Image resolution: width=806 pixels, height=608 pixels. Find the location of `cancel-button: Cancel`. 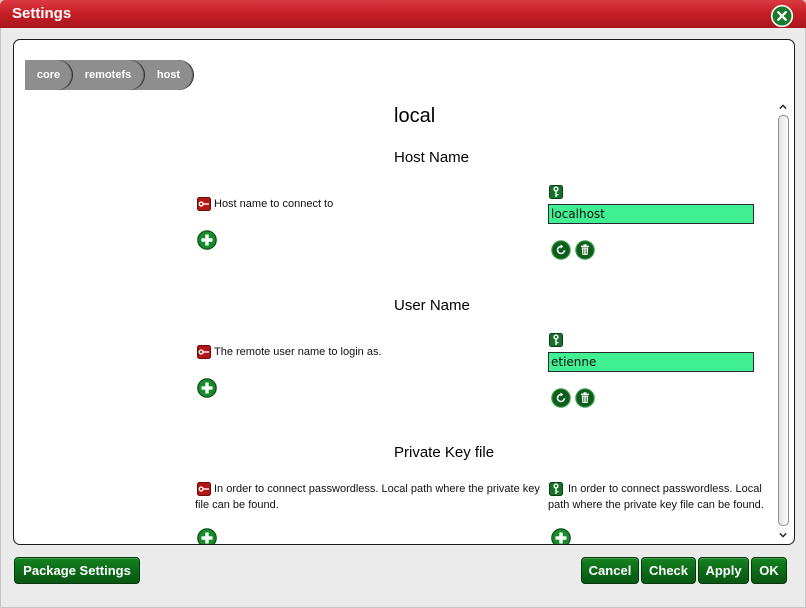

cancel-button: Cancel is located at coordinates (610, 570).